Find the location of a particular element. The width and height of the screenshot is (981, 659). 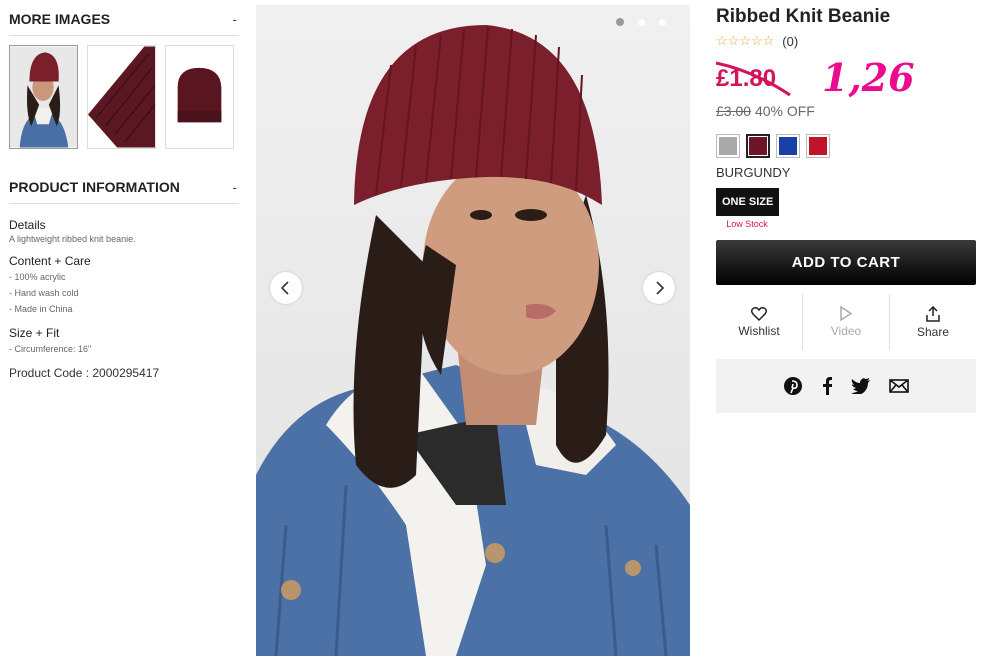

model-thumbnail-image is located at coordinates (43, 97).